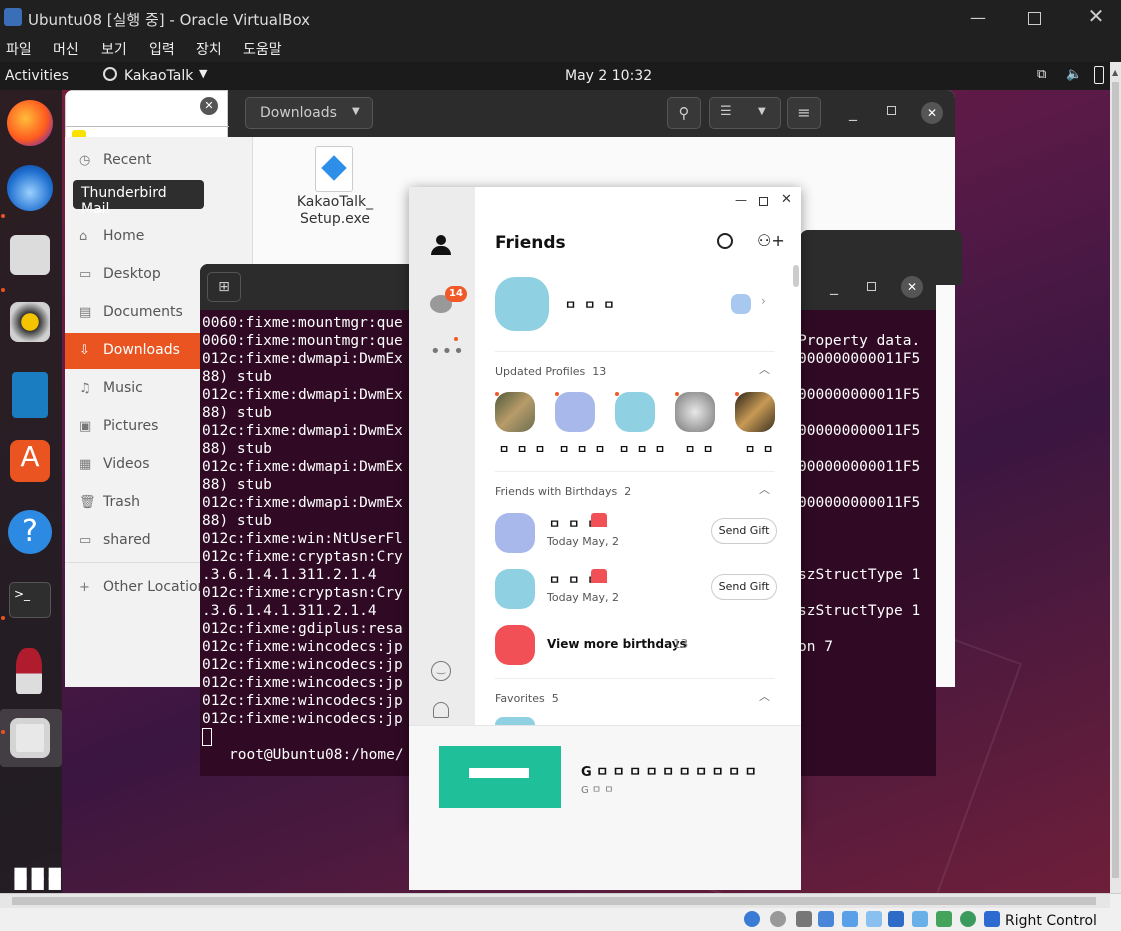 This screenshot has width=1121, height=931. I want to click on search-icon: ⚲, so click(684, 113).